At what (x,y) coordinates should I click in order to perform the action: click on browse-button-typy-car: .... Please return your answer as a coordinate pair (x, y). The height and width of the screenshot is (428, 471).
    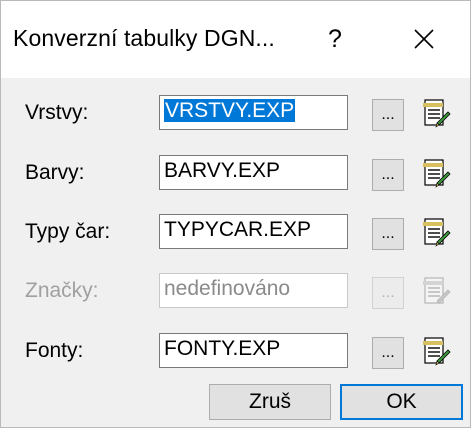
    Looking at the image, I should click on (388, 234).